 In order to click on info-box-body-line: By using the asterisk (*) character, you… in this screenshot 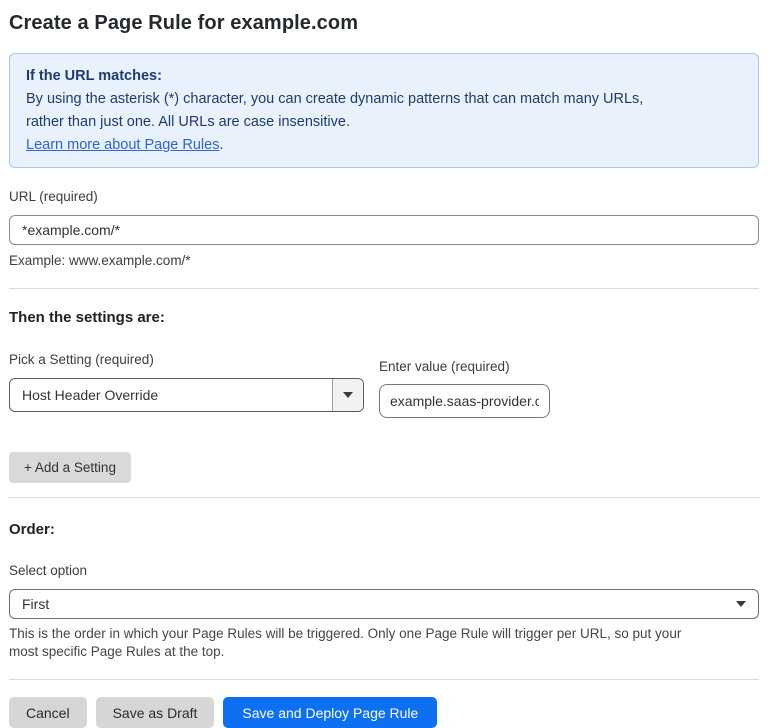, I will do `click(335, 99)`.